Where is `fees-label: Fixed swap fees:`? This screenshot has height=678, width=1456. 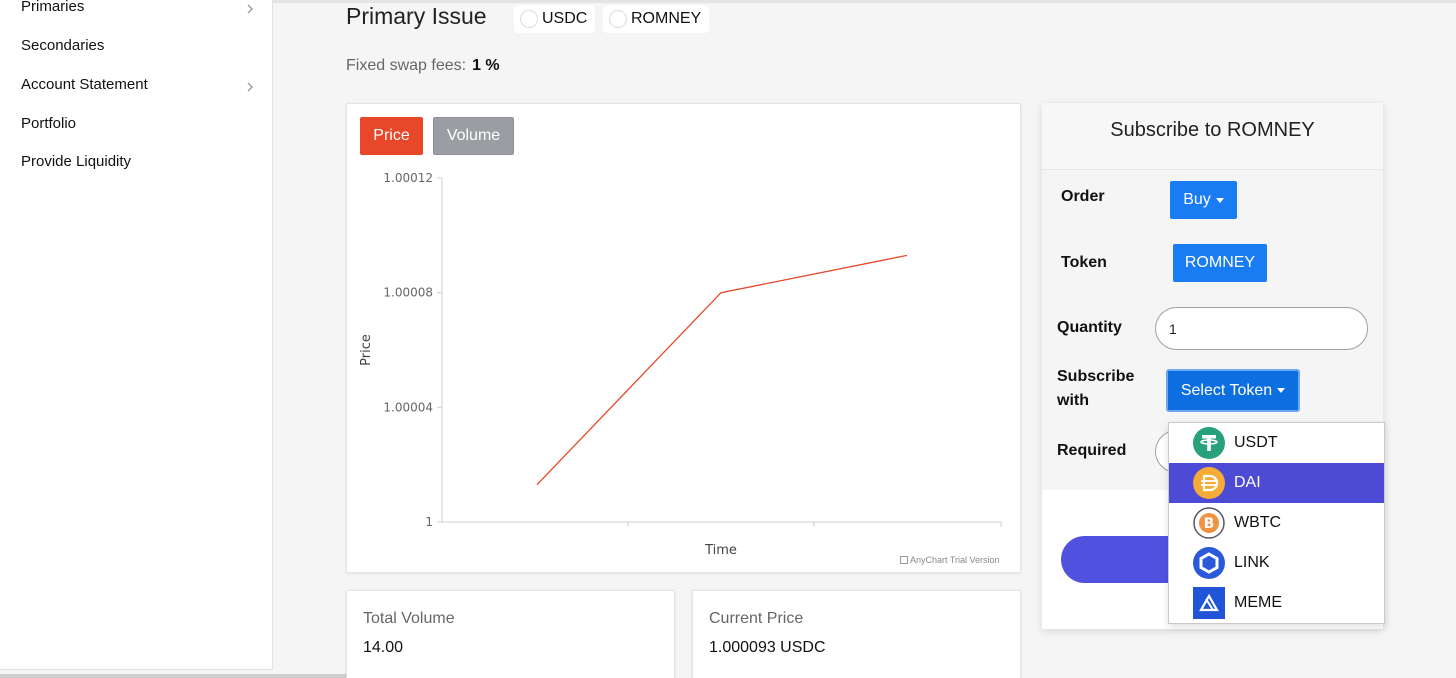 fees-label: Fixed swap fees: is located at coordinates (406, 65).